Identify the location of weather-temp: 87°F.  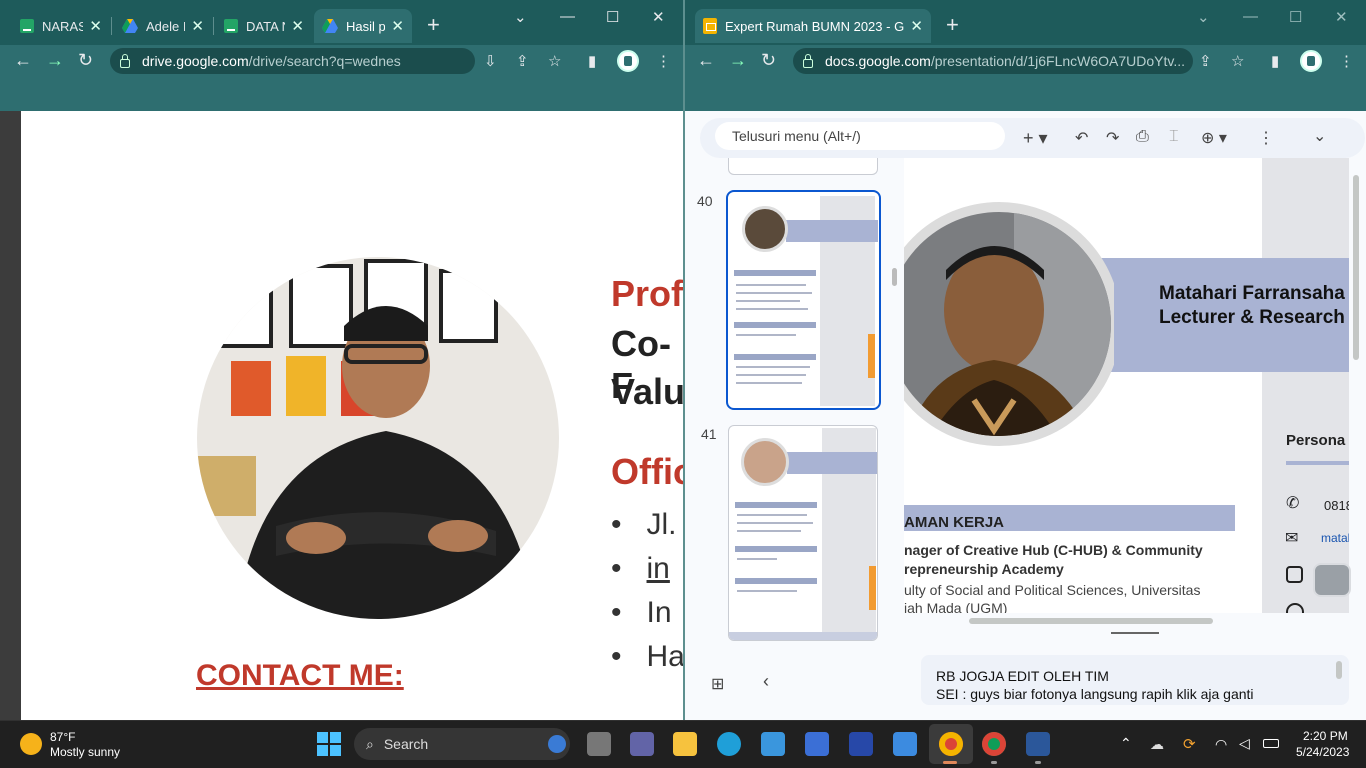
(62, 737).